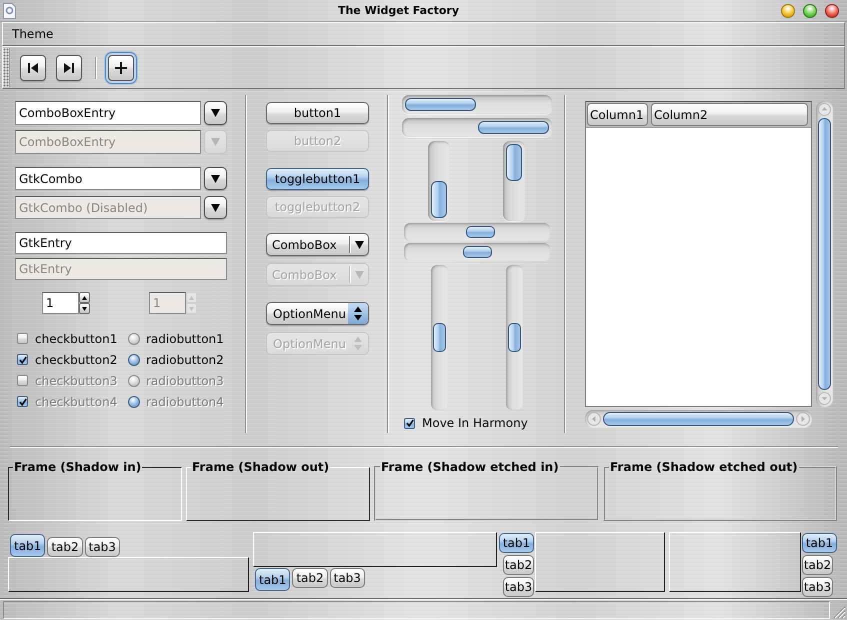  I want to click on resize-grip-icon, so click(839, 612).